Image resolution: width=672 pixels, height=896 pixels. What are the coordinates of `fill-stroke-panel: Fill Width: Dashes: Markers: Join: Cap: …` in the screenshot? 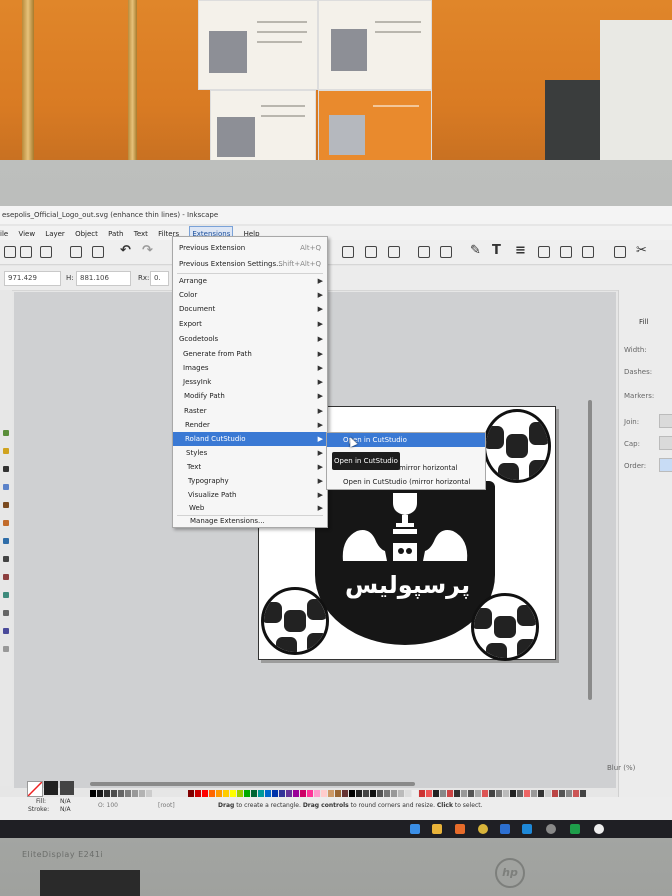 It's located at (639, 545).